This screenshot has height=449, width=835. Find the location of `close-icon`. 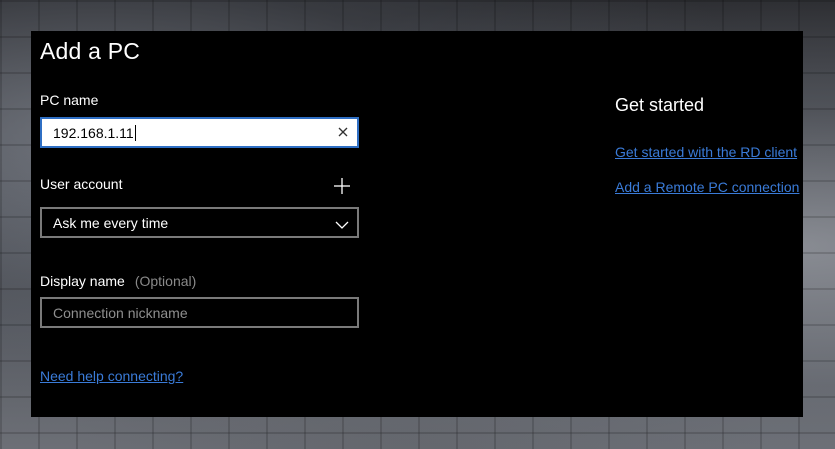

close-icon is located at coordinates (343, 132).